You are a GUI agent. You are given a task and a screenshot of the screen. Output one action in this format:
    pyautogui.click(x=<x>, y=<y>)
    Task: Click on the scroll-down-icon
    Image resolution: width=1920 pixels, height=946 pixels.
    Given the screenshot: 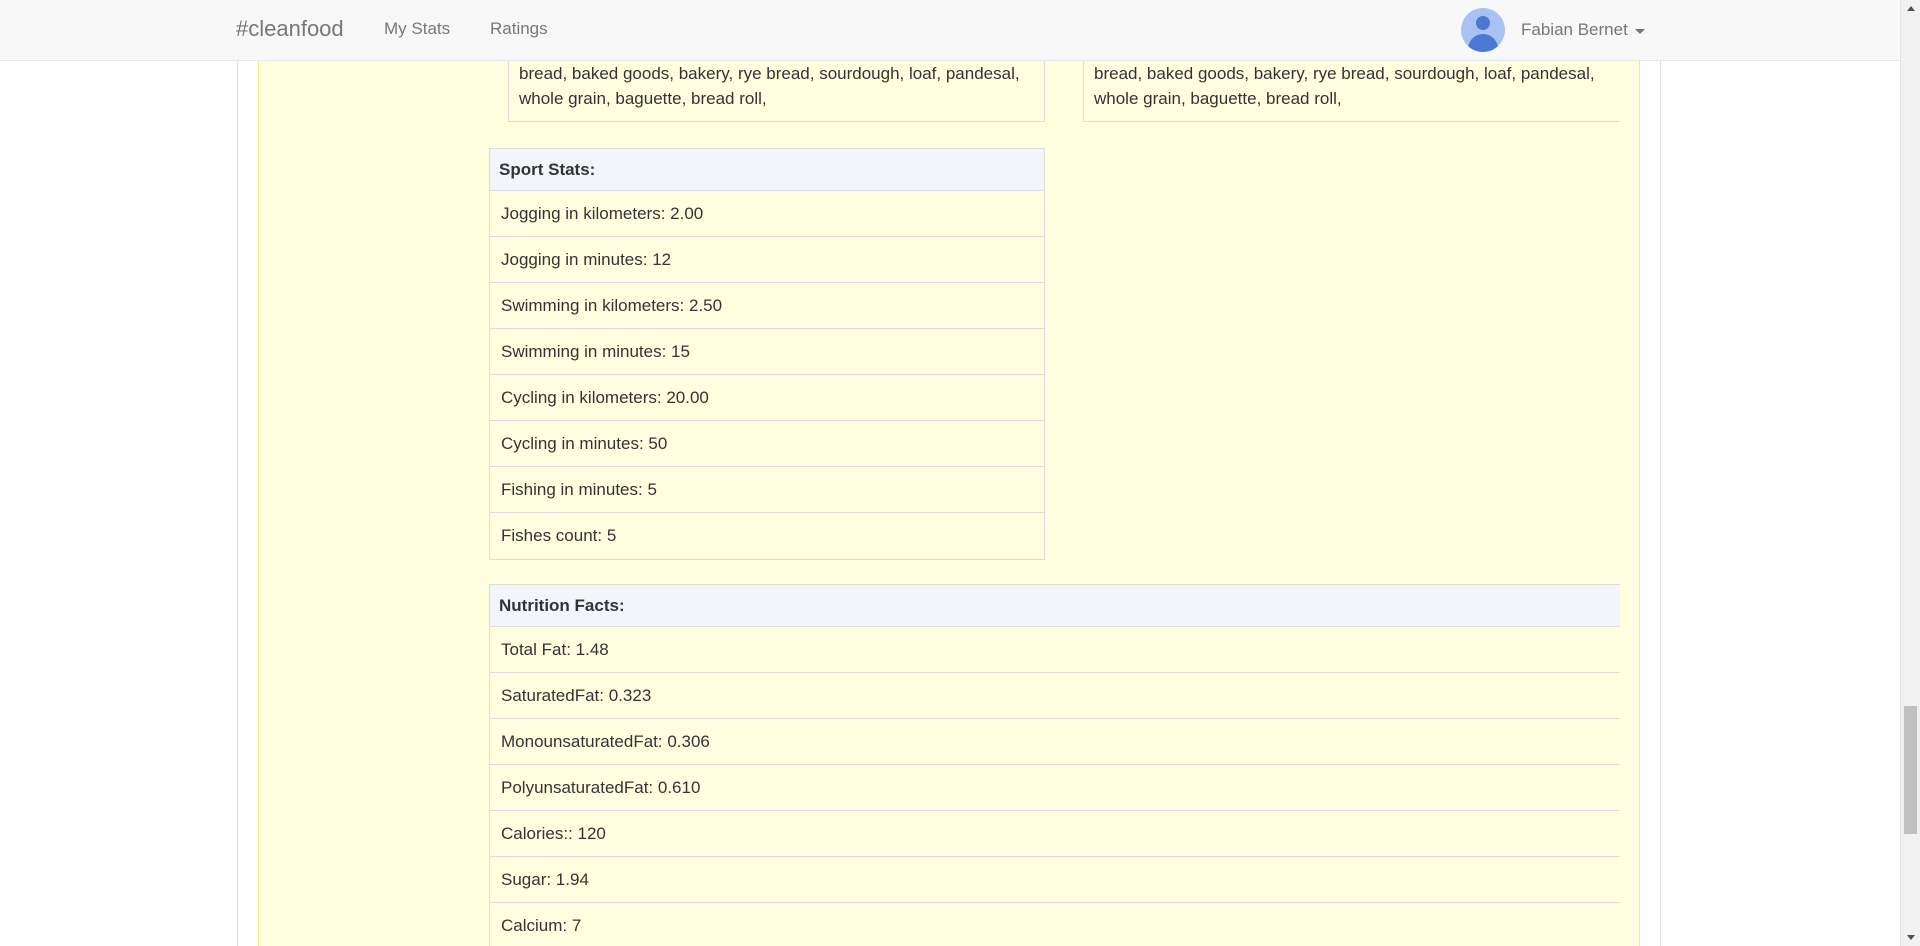 What is the action you would take?
    pyautogui.click(x=1911, y=937)
    